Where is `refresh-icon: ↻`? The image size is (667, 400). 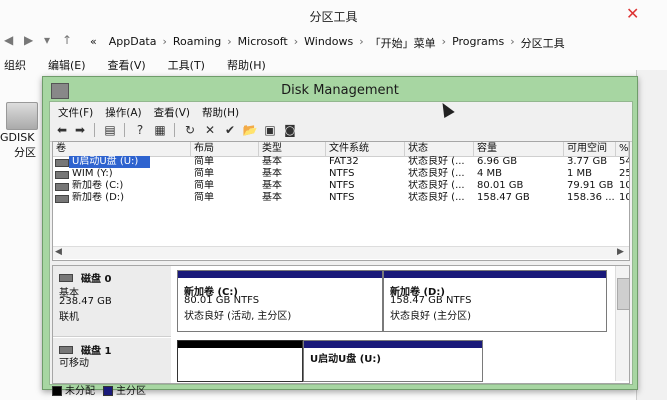
refresh-icon: ↻ is located at coordinates (190, 130).